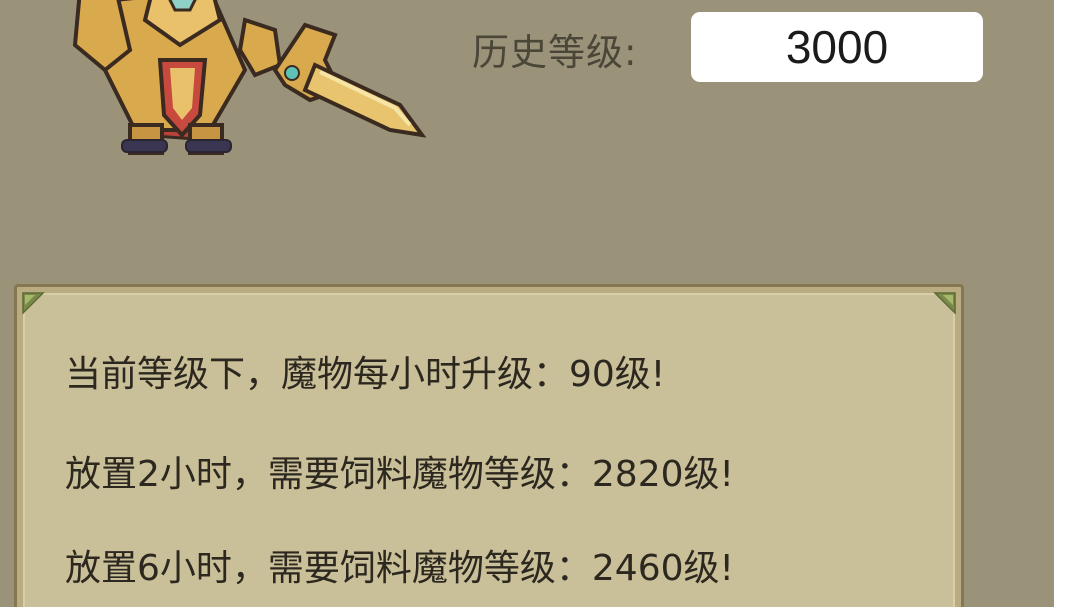 The image size is (1080, 607). I want to click on feed-level-2h-text: 放置2小时，需要饲料魔物等级：2820级!, so click(399, 474).